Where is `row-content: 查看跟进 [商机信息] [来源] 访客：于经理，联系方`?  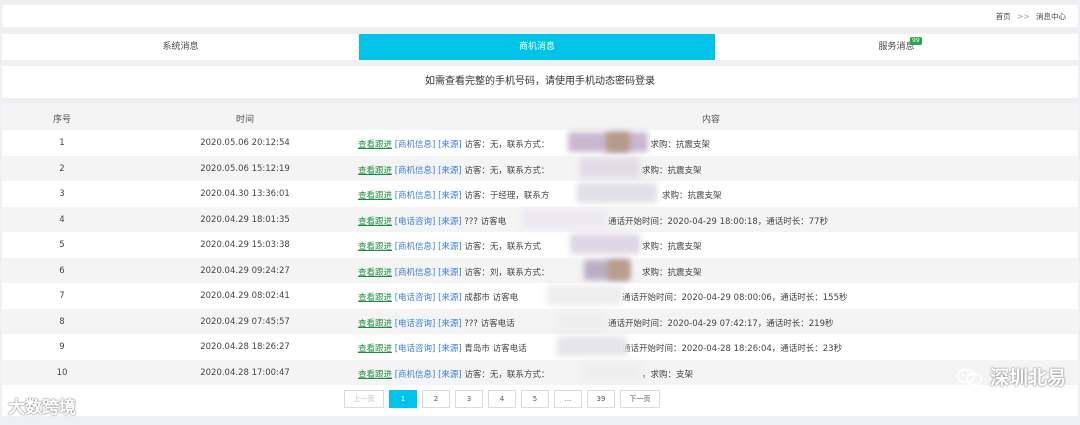
row-content: 查看跟进 [商机信息] [来源] 访客：于经理，联系方 is located at coordinates (453, 195).